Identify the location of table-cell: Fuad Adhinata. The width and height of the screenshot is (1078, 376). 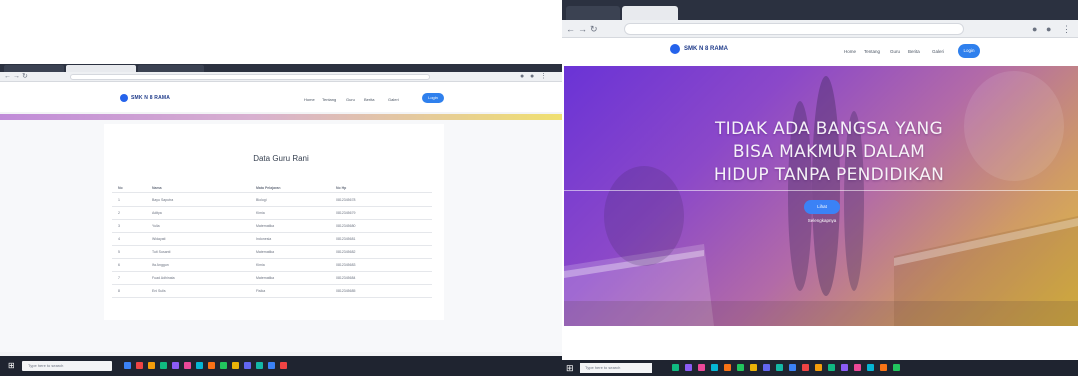
(163, 278).